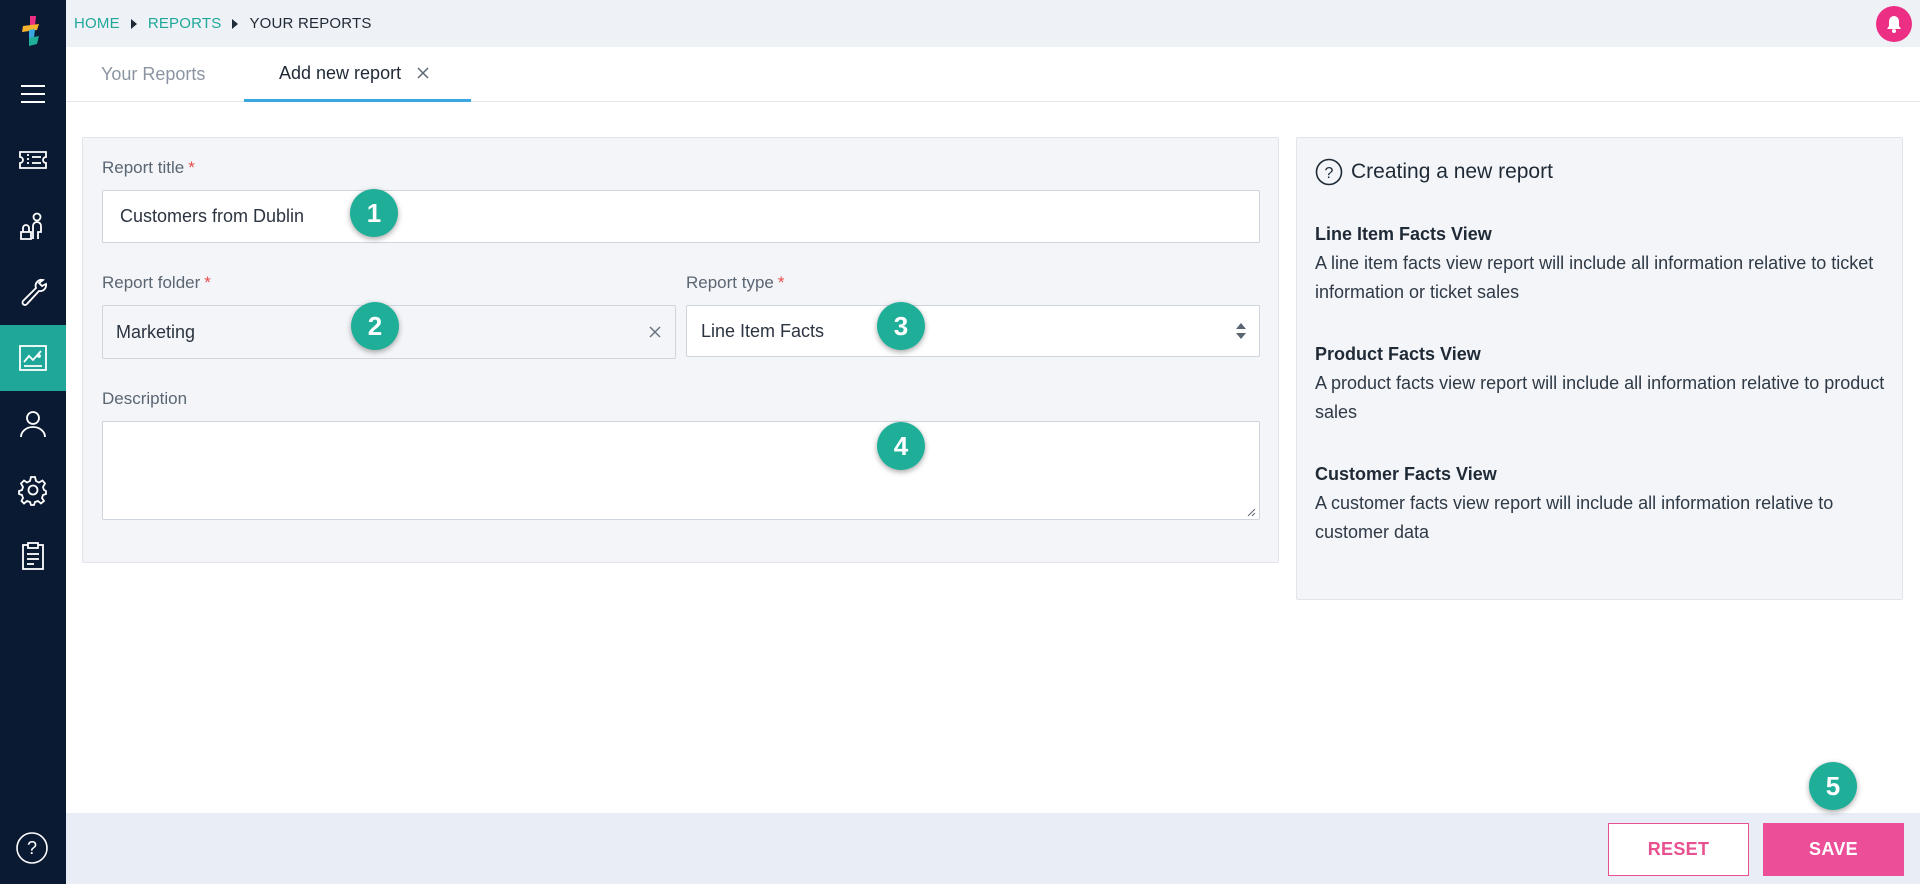 This screenshot has width=1920, height=884. Describe the element at coordinates (1251, 512) in the screenshot. I see `resize-handle-icon` at that location.